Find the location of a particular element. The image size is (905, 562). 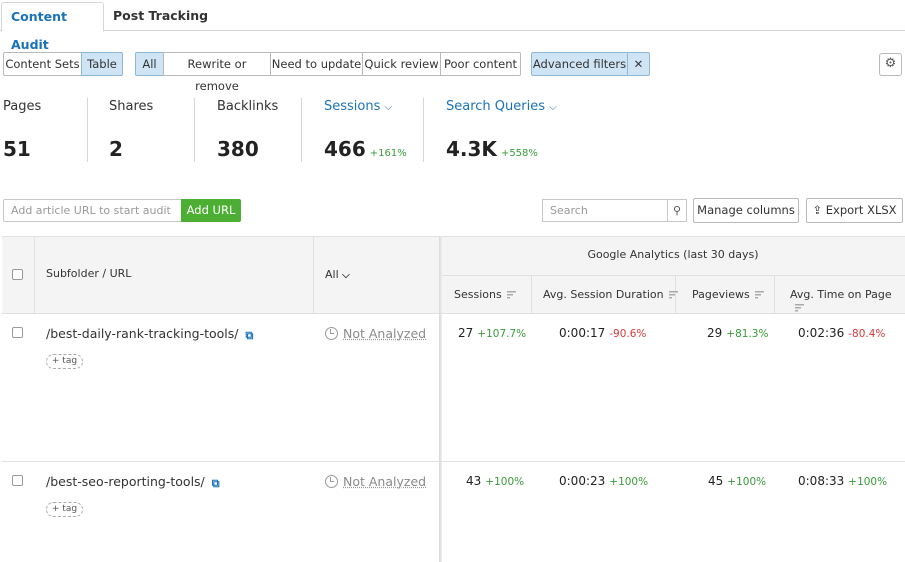

column-header-pageviews: Pageviews is located at coordinates (728, 294).